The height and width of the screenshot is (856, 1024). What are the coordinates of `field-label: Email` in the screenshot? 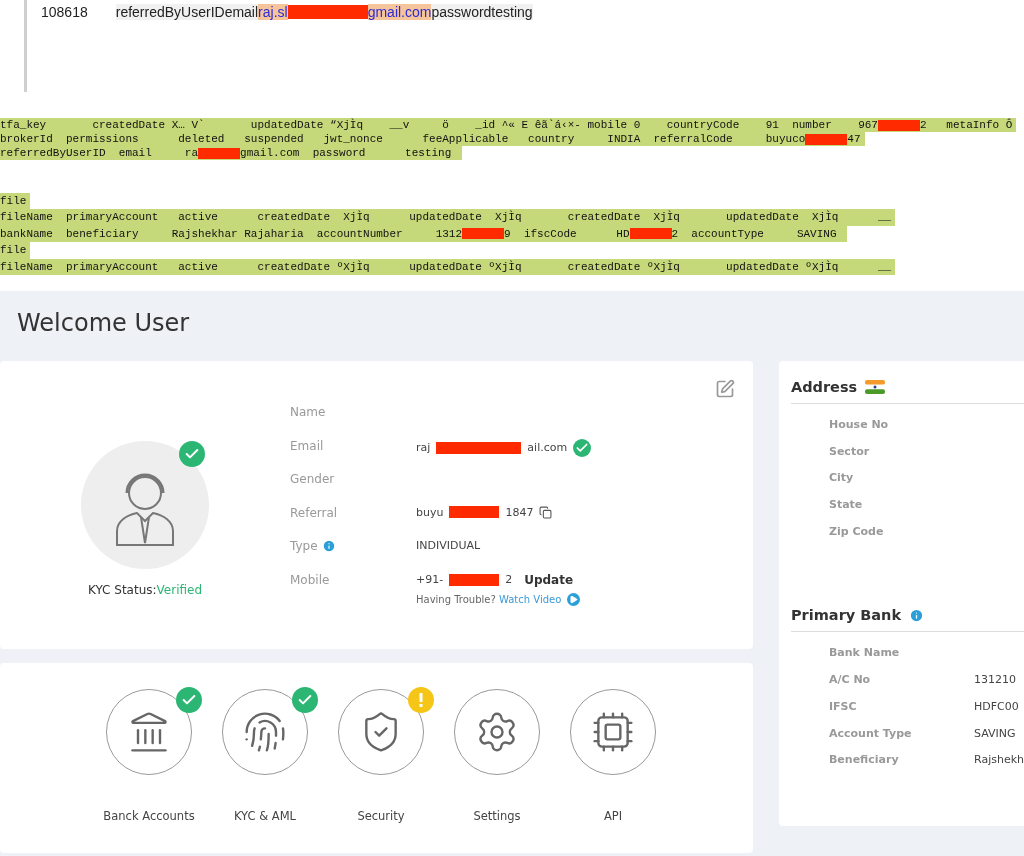 It's located at (307, 446).